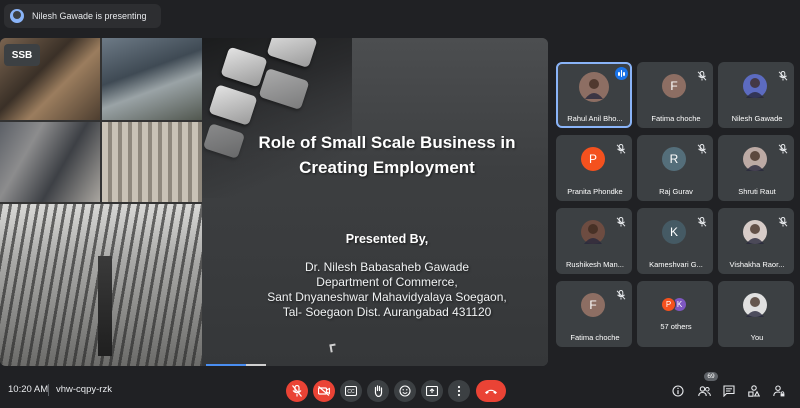 The height and width of the screenshot is (408, 800). Describe the element at coordinates (757, 118) in the screenshot. I see `participant-name: Nilesh Gawade` at that location.